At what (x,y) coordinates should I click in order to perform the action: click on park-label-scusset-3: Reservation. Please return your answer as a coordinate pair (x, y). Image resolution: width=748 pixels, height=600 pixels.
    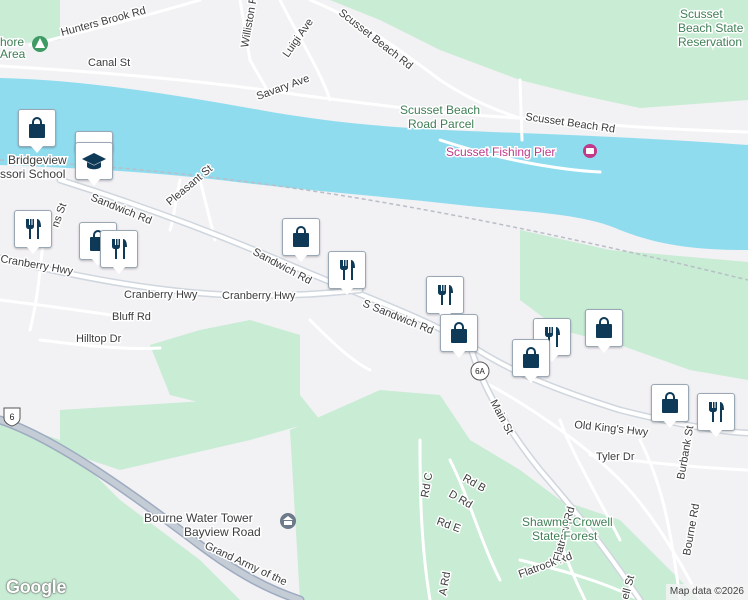
    Looking at the image, I should click on (710, 42).